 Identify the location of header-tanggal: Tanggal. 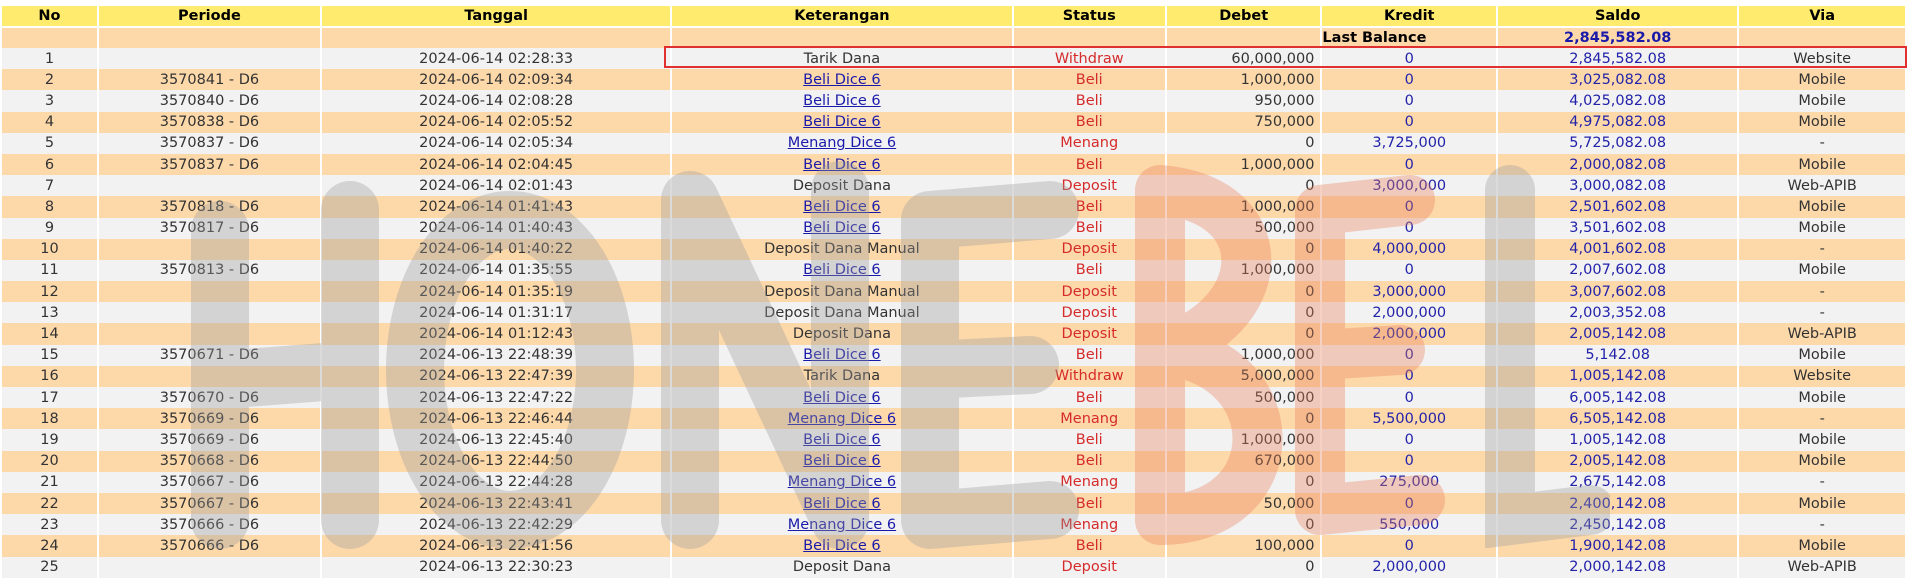
(496, 17).